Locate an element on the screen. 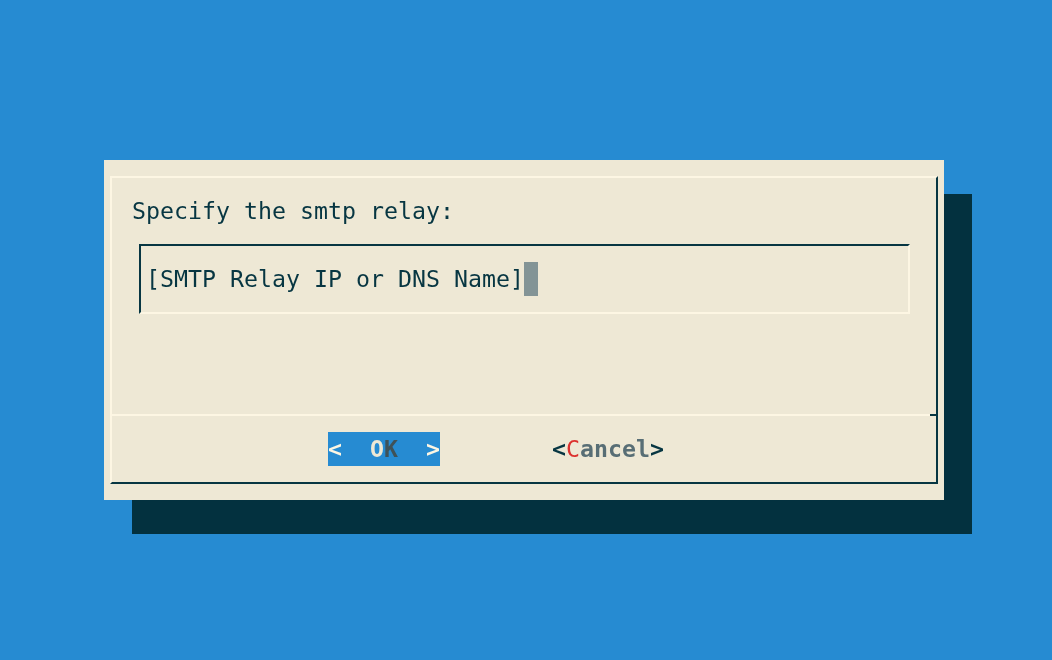 The image size is (1052, 660). prompt-text: Specify the smtp relay: is located at coordinates (293, 211).